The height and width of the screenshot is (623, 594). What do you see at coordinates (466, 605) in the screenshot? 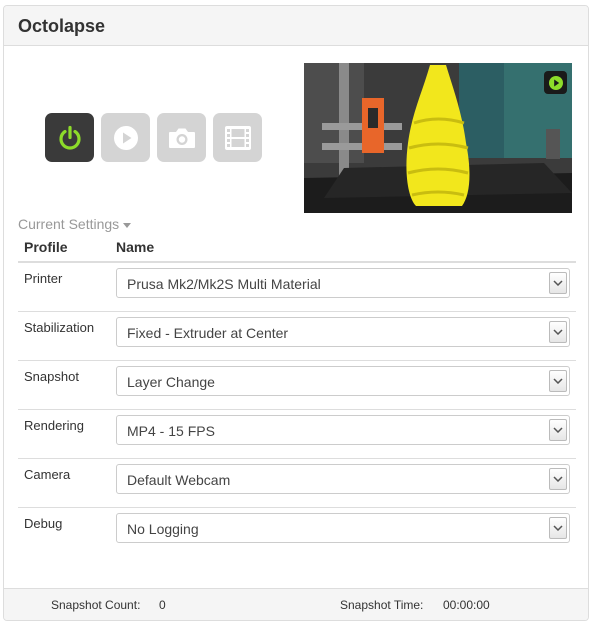
I see `snapshot-time-value: 00:00:00` at bounding box center [466, 605].